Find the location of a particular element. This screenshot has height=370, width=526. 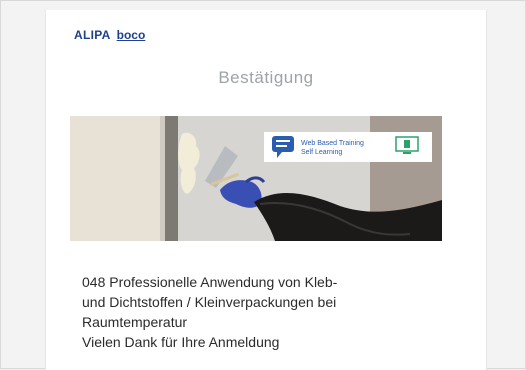

brand-logos: ALIPA boco is located at coordinates (109, 35).